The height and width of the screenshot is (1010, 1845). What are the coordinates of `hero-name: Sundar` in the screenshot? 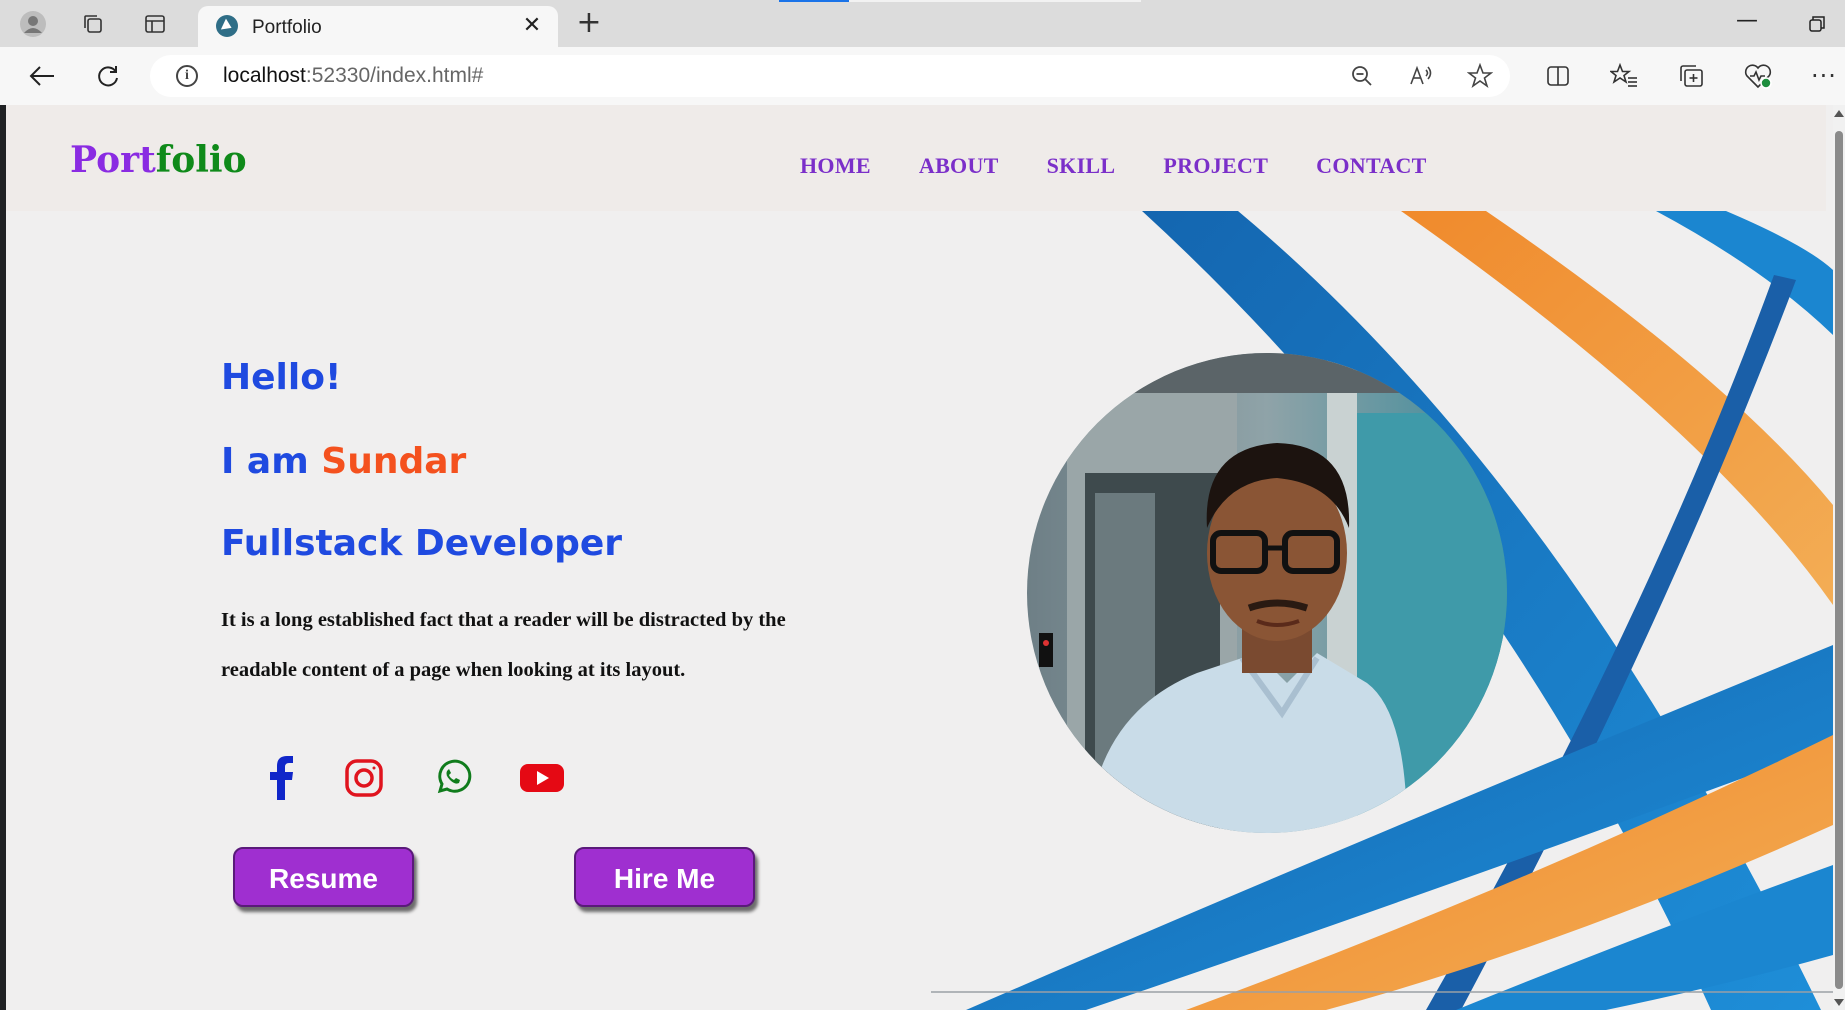 It's located at (394, 461).